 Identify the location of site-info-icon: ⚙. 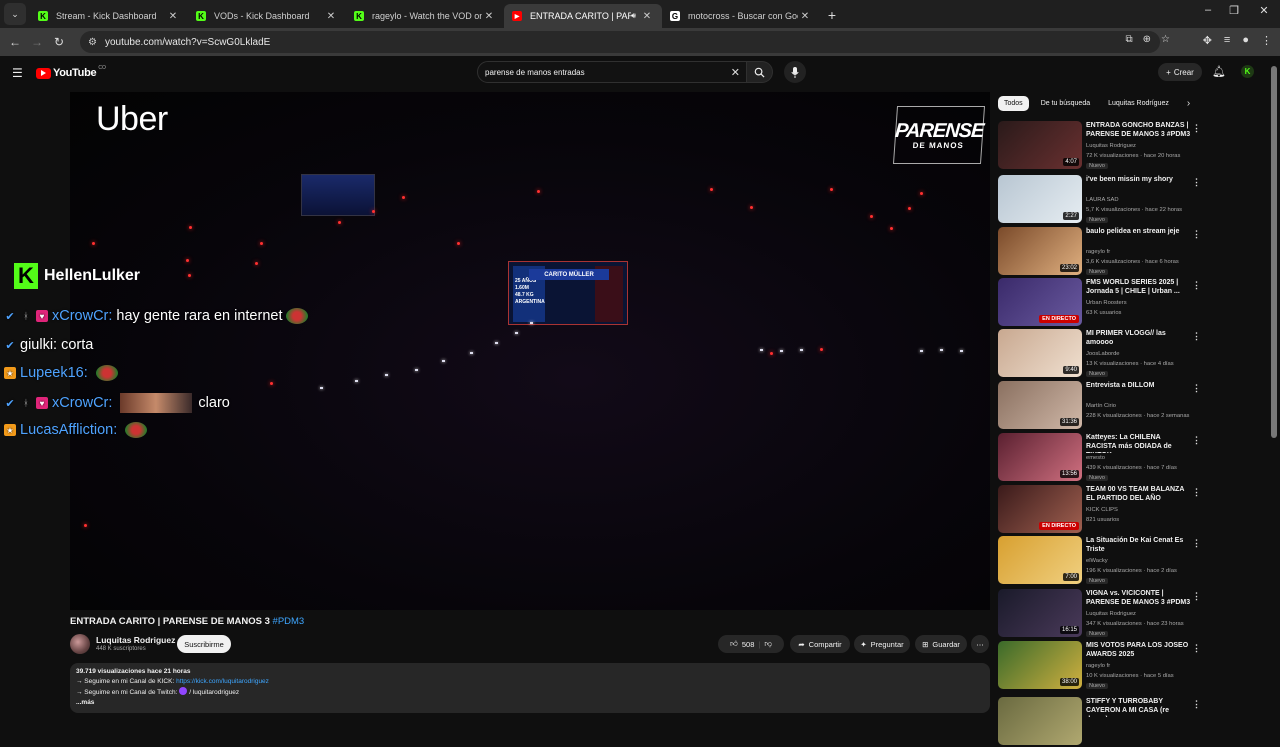
(92, 42).